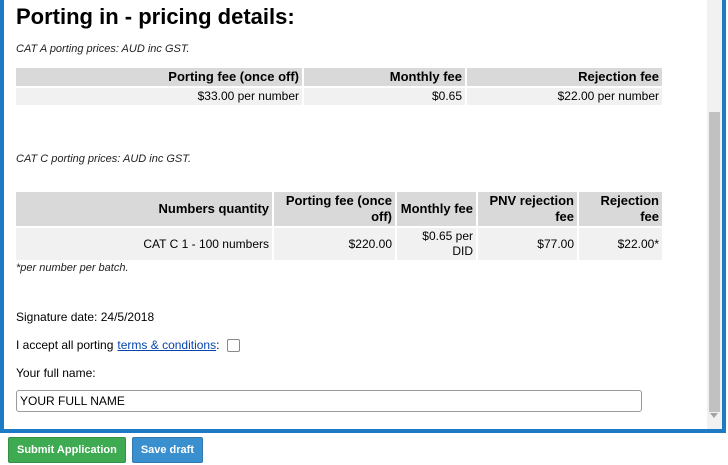 The image size is (728, 465). I want to click on full-name-label: Your full name:, so click(56, 373).